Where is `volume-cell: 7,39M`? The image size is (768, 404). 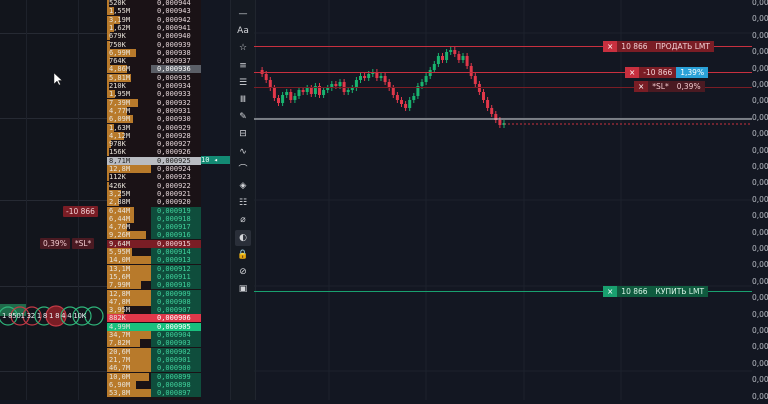
volume-cell: 7,39M is located at coordinates (129, 102).